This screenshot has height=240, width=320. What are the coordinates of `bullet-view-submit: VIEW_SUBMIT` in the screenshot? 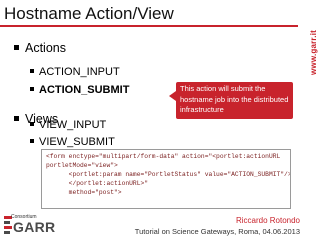 It's located at (72, 142).